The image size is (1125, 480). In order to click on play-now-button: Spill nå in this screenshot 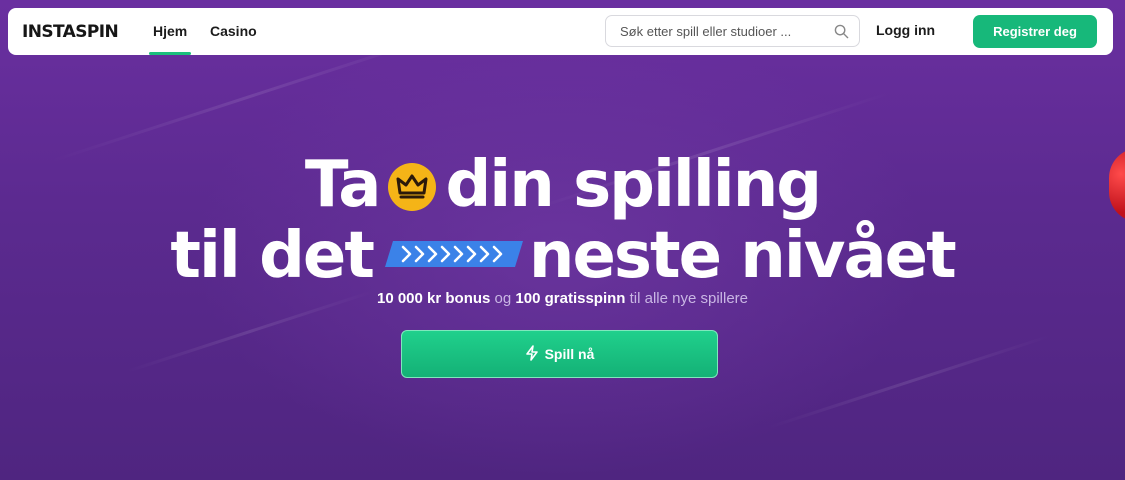, I will do `click(559, 354)`.